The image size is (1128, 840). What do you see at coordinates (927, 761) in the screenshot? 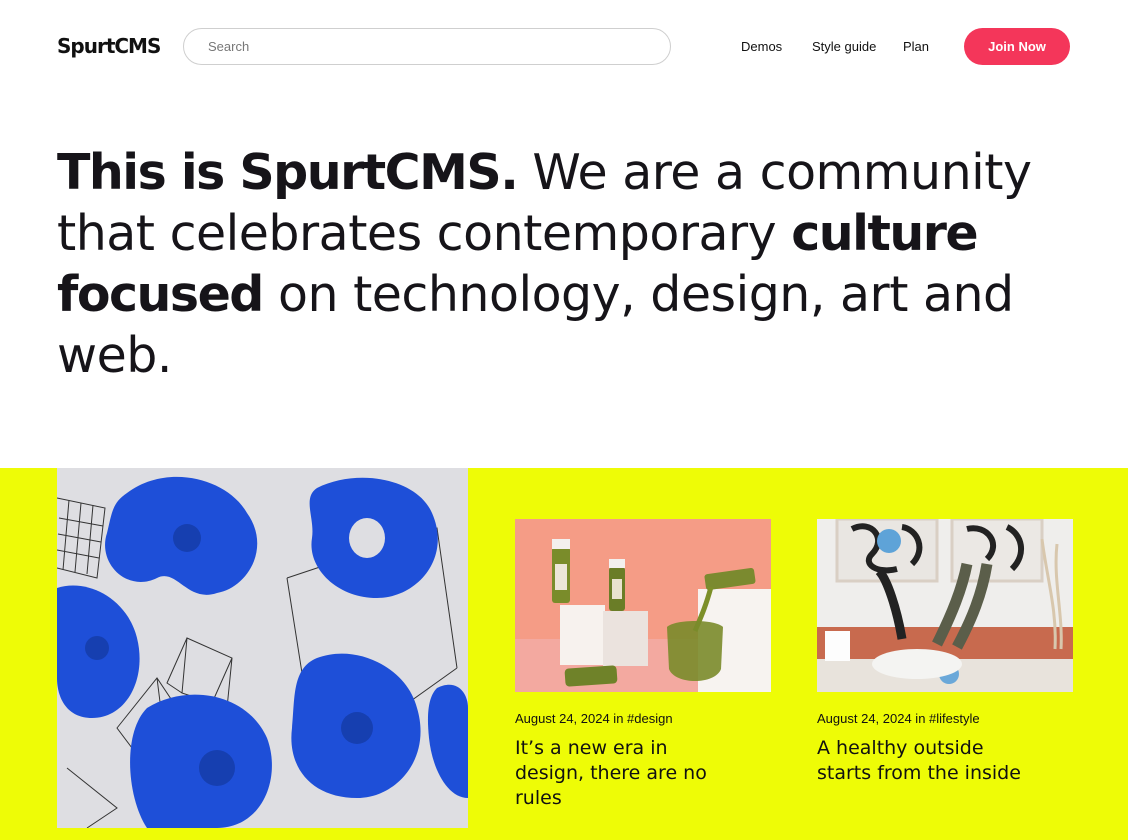
I see `post-title: A healthy outside starts from the inside` at bounding box center [927, 761].